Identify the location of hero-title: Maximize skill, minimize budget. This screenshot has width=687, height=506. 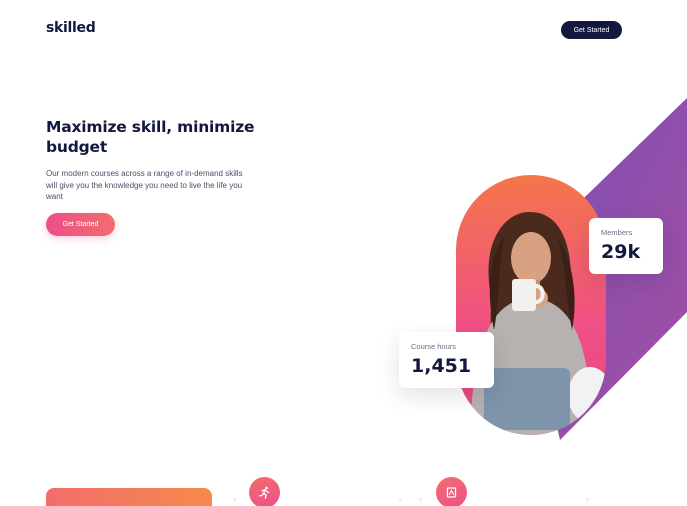
(150, 137).